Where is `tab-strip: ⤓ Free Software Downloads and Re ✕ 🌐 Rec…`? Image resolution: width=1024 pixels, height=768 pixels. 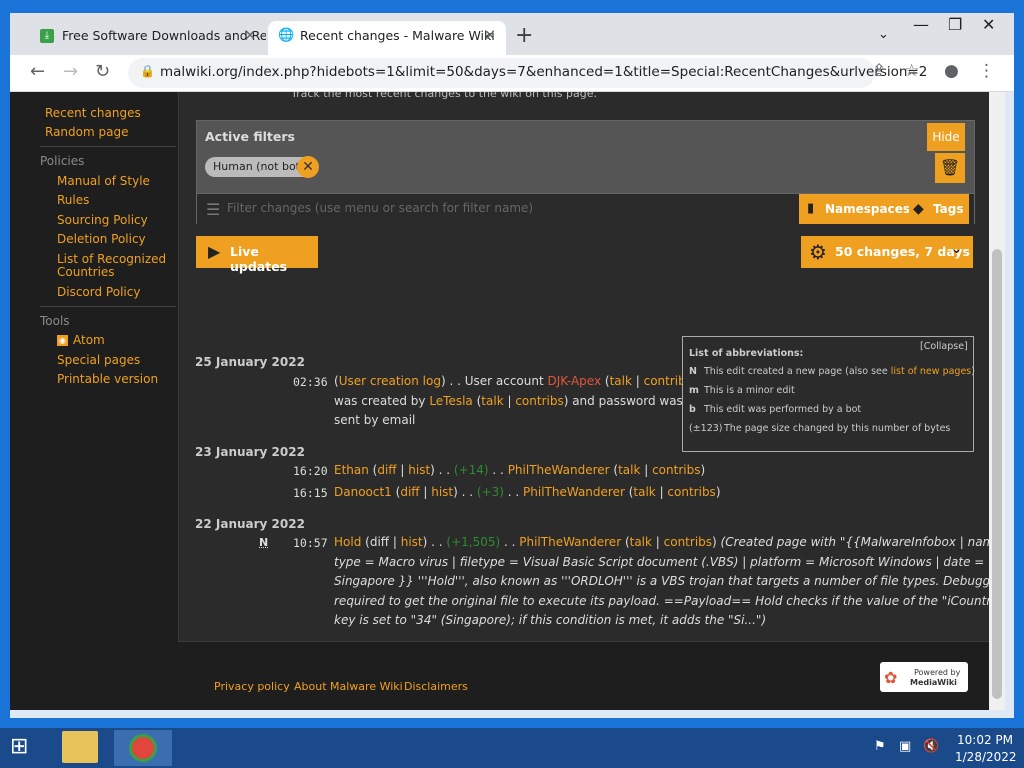 tab-strip: ⤓ Free Software Downloads and Re ✕ 🌐 Rec… is located at coordinates (512, 34).